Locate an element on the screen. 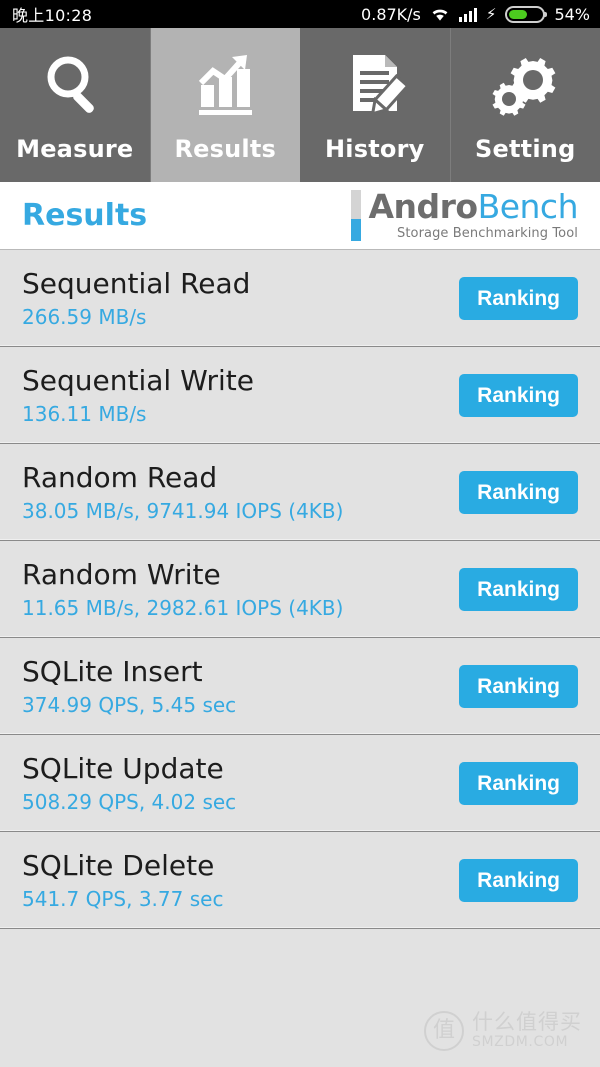 This screenshot has height=1067, width=600. page-title: Results is located at coordinates (85, 215).